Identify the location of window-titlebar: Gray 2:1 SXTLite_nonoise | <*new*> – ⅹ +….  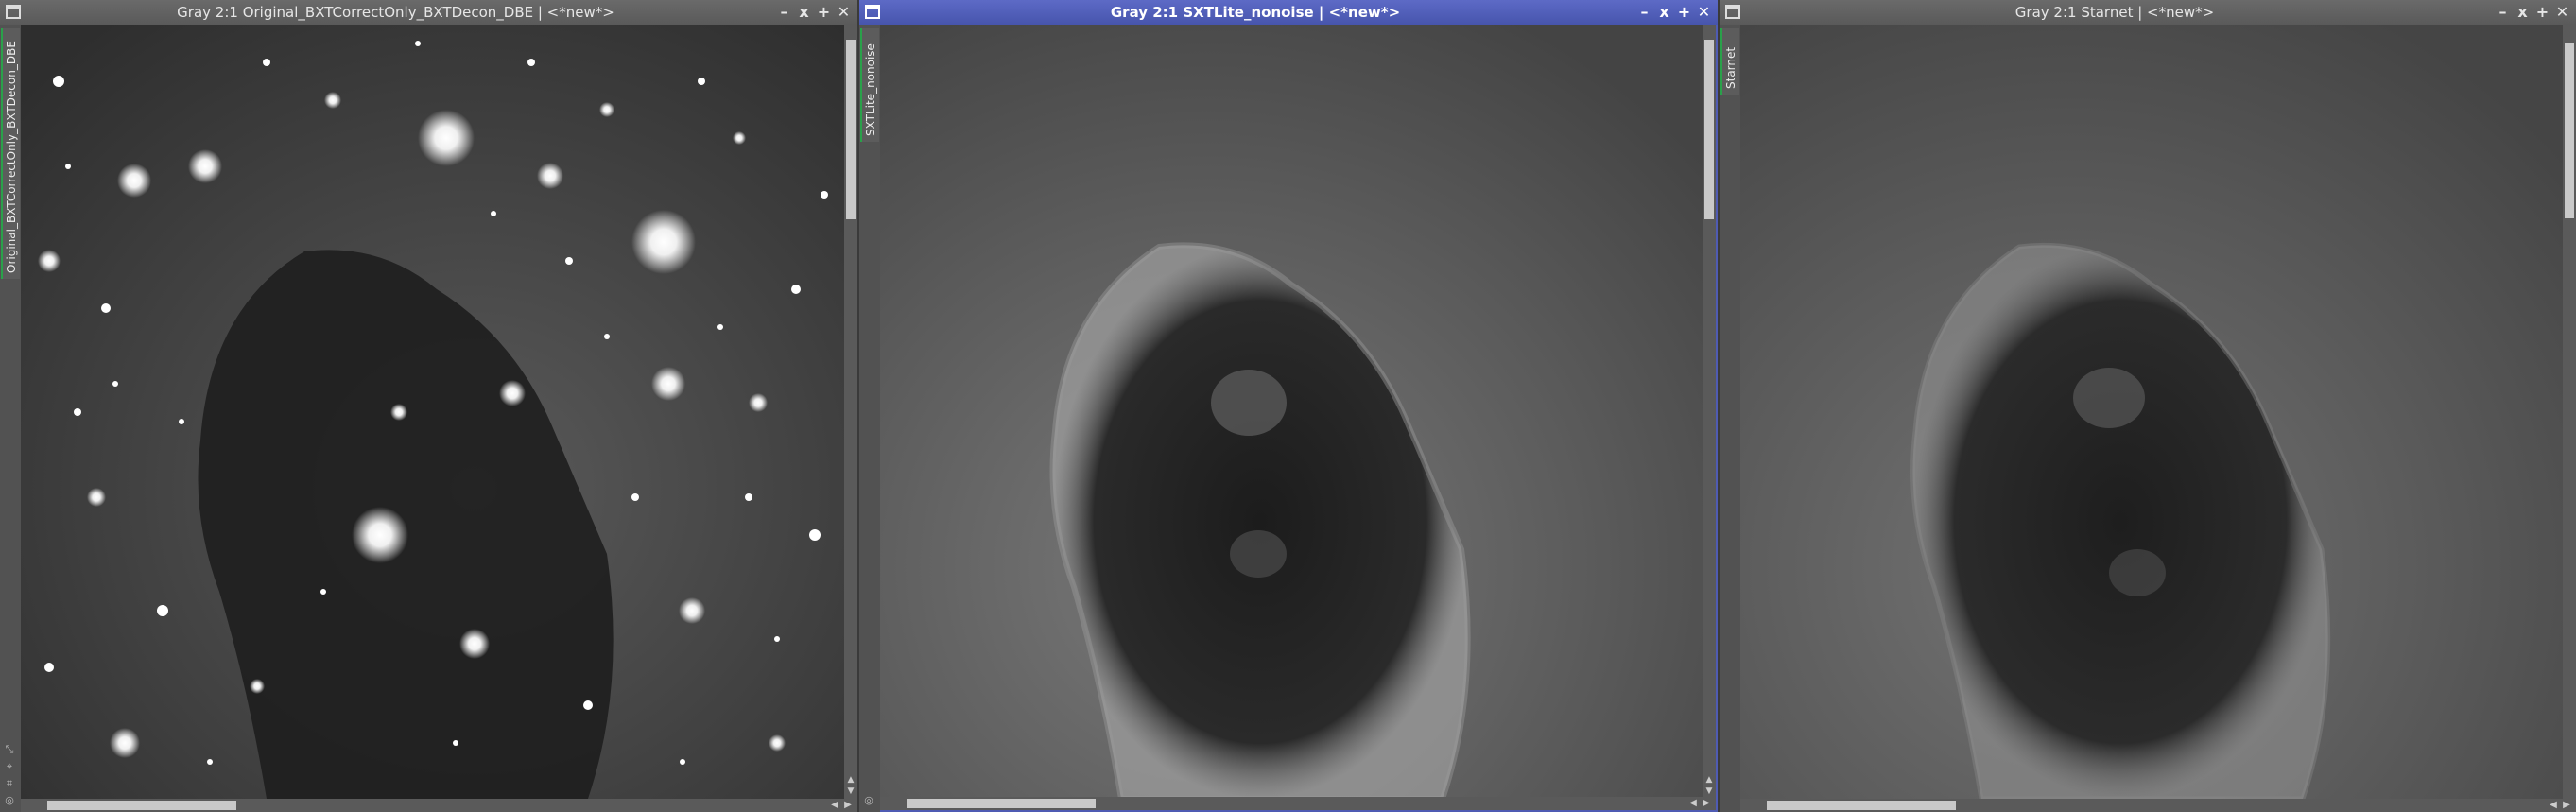
(1288, 12).